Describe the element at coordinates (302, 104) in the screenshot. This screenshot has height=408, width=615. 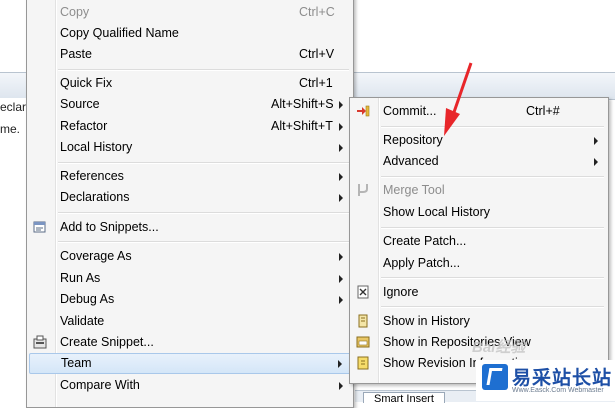
I see `shortcut-source: Alt+Shift+S` at that location.